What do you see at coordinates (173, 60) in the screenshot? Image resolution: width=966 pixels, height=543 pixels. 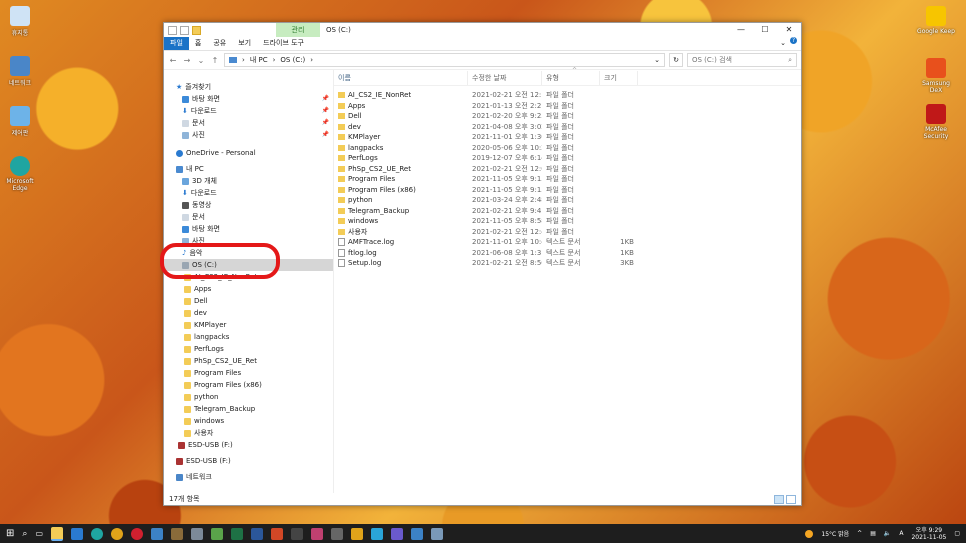 I see `back-button: ←` at bounding box center [173, 60].